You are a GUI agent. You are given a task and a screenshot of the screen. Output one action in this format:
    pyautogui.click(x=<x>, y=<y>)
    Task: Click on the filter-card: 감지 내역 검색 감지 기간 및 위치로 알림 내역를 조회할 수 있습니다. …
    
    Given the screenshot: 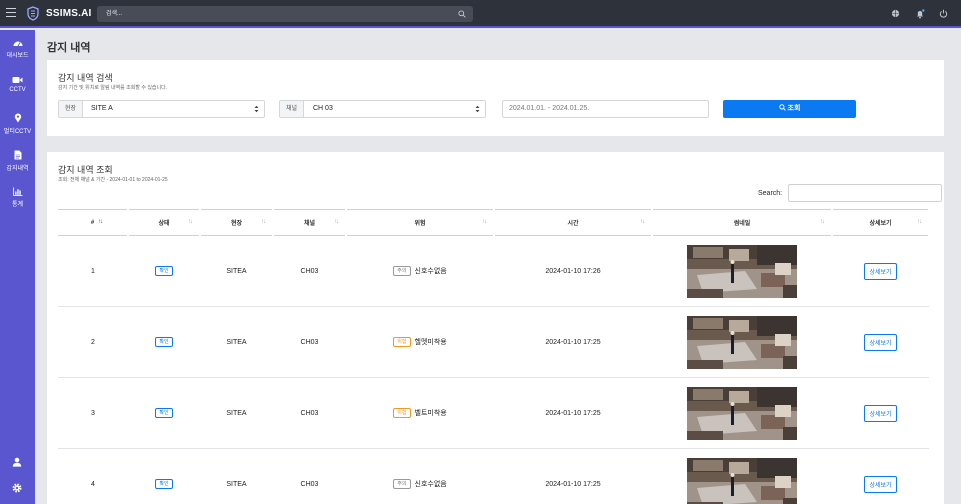 What is the action you would take?
    pyautogui.click(x=495, y=98)
    